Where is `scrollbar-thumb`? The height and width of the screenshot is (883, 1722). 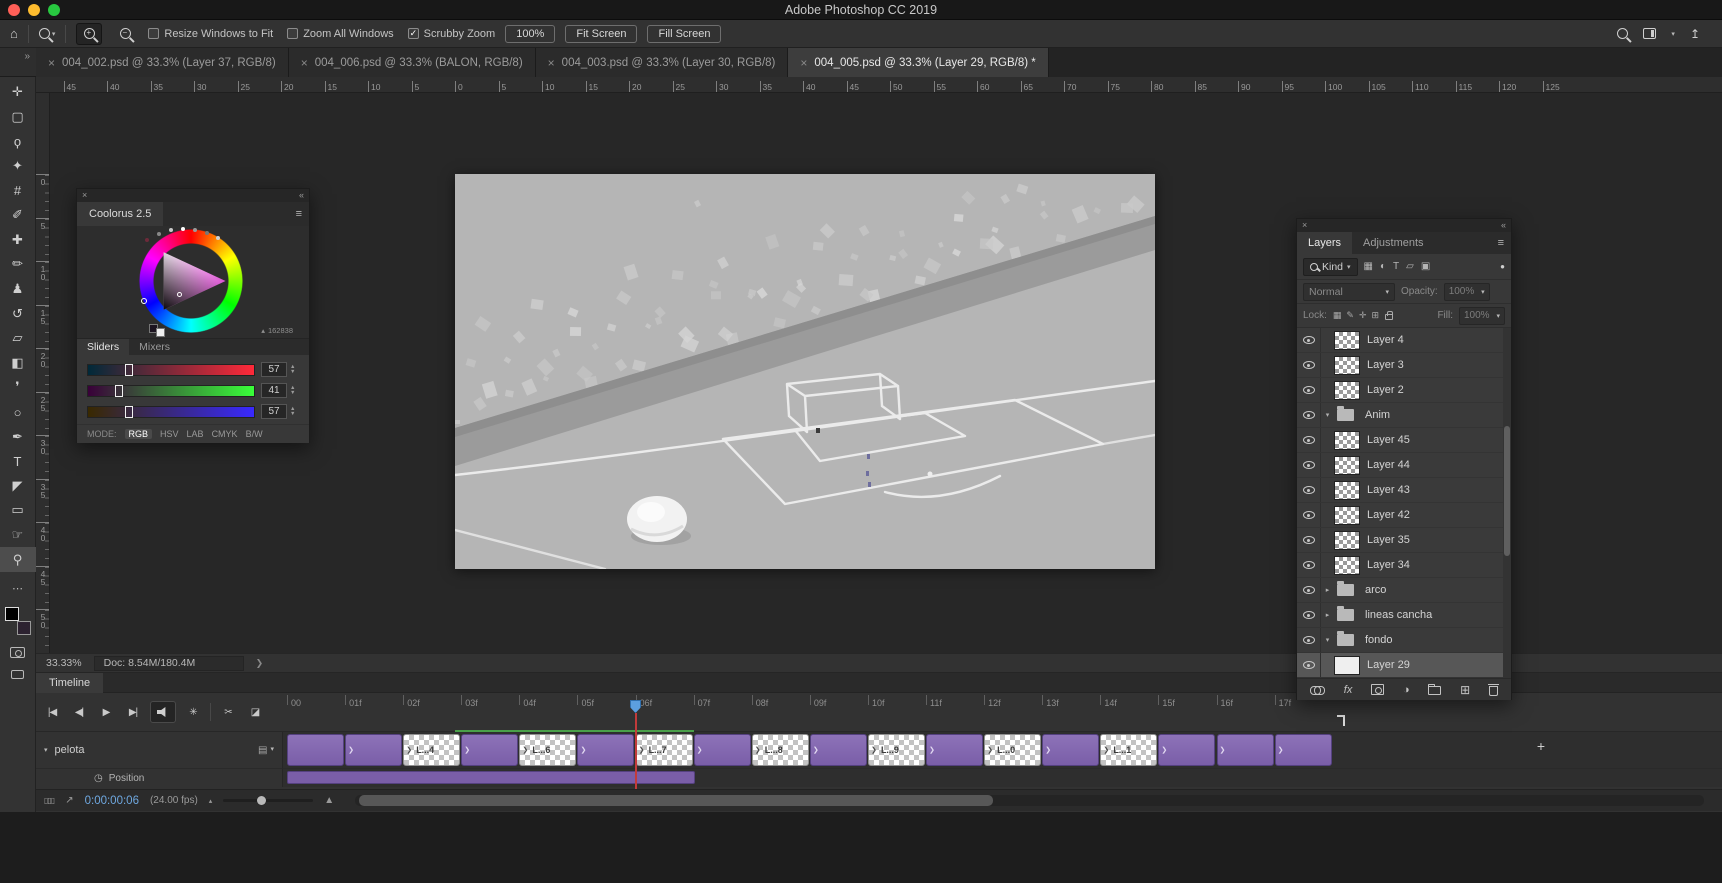
scrollbar-thumb is located at coordinates (1507, 491).